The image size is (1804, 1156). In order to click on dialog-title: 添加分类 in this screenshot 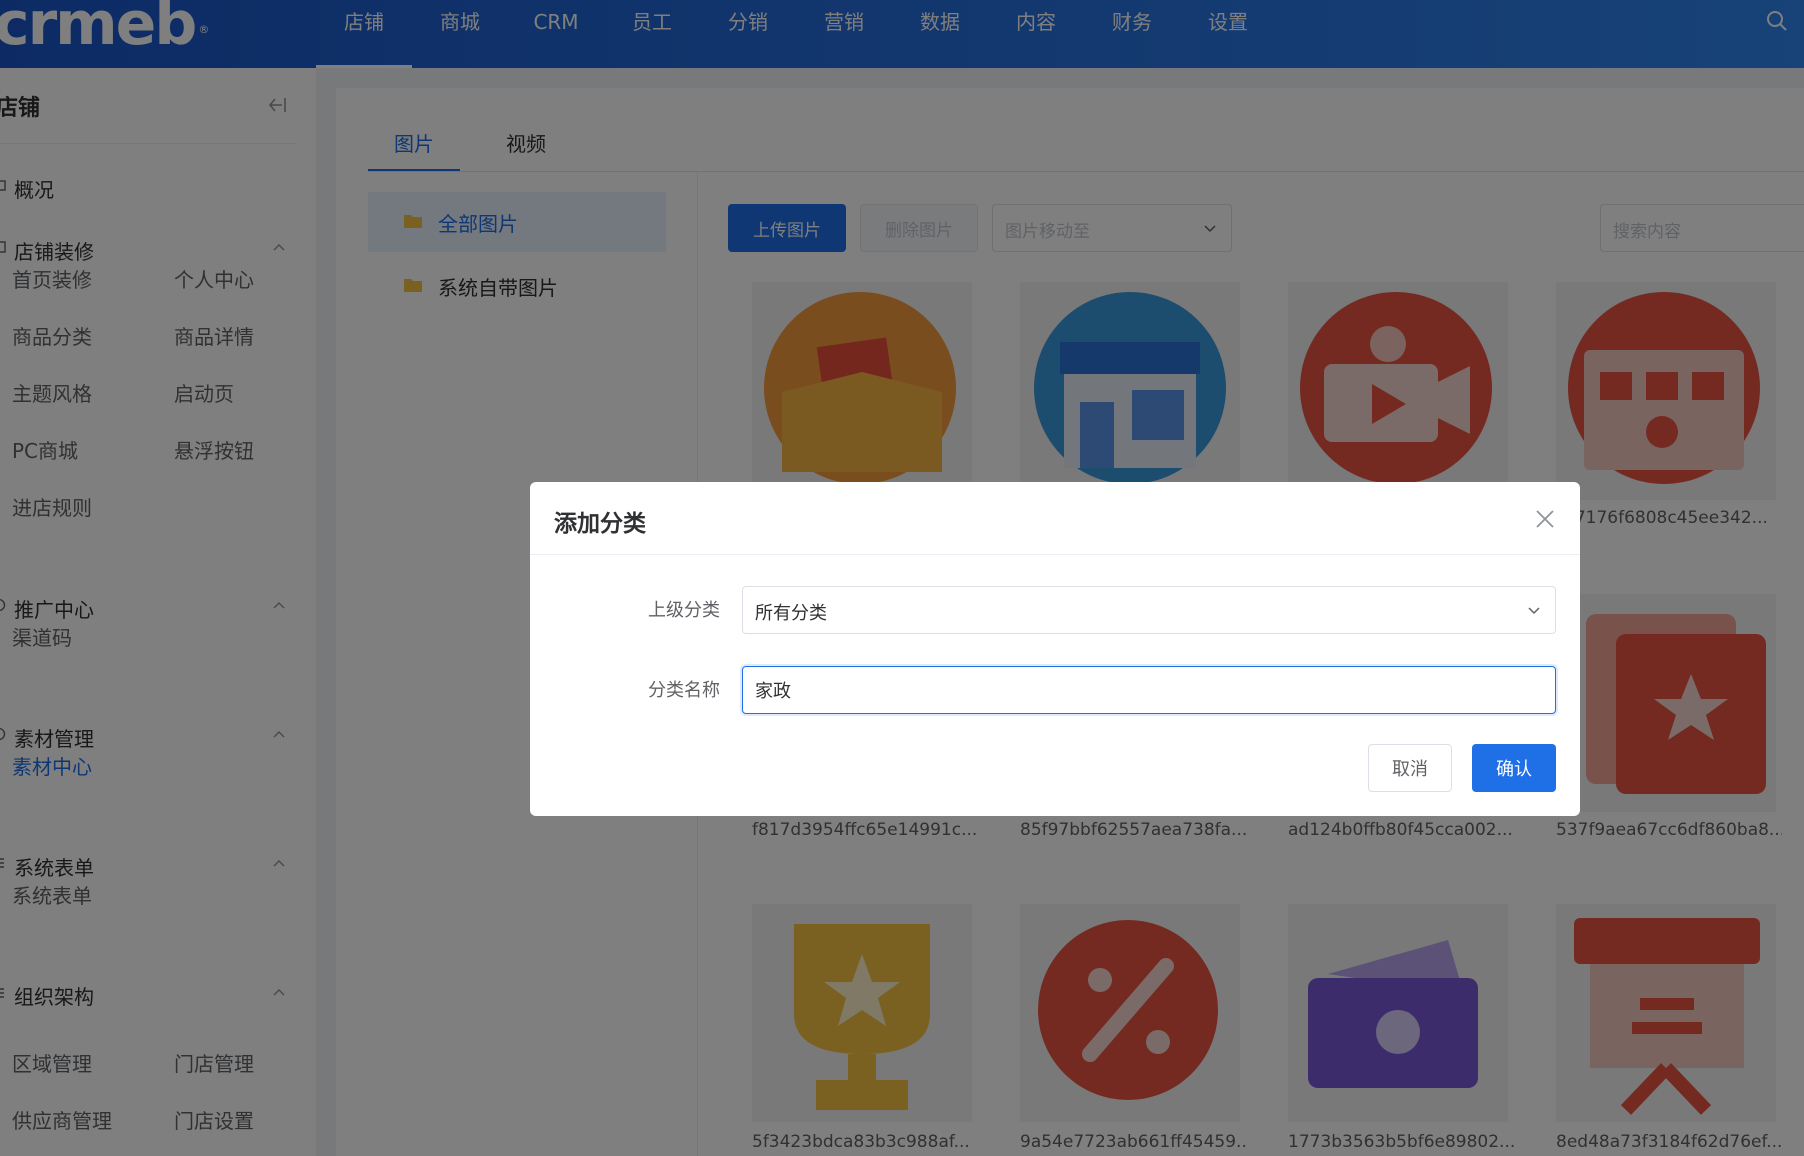, I will do `click(600, 524)`.